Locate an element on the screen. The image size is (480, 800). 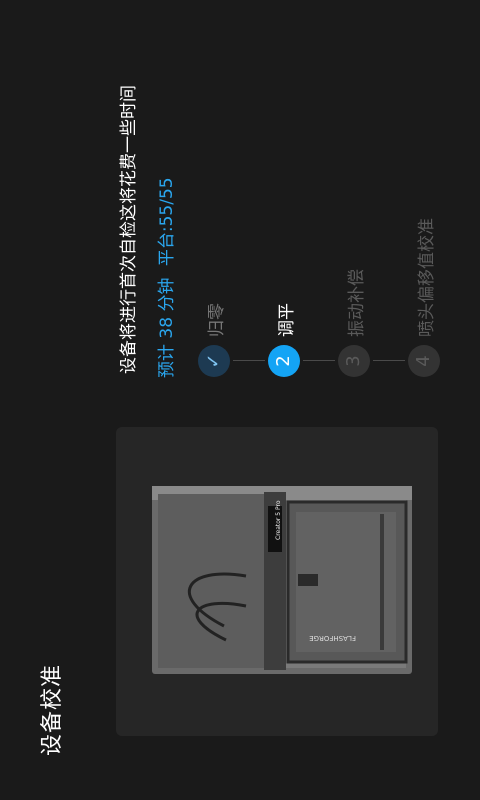
step-vibration: 3 振动补偿 is located at coordinates (356, 323).